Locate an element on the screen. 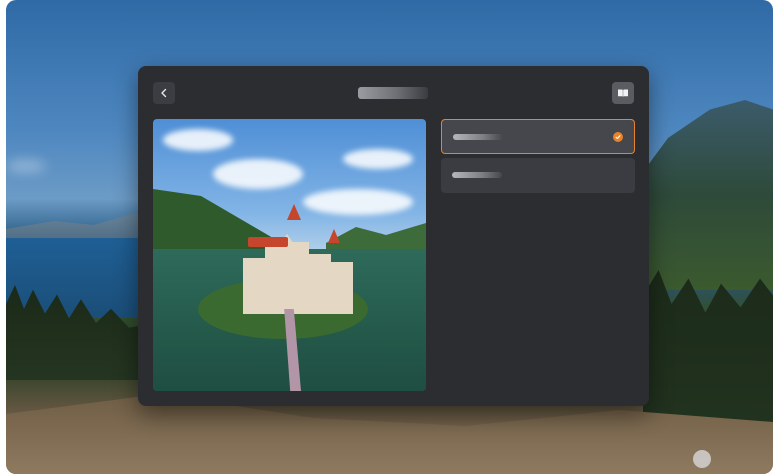  dialog-title is located at coordinates (393, 93).